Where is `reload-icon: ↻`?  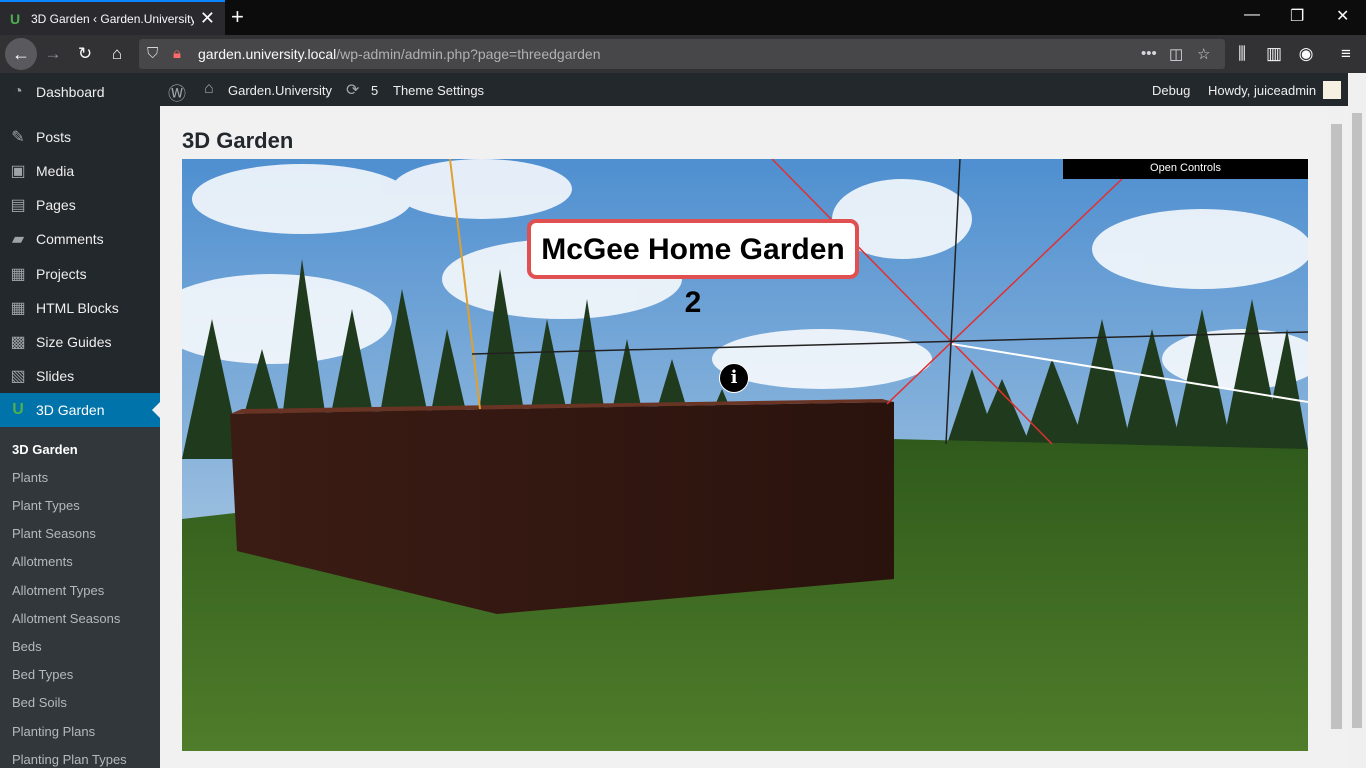 reload-icon: ↻ is located at coordinates (85, 54).